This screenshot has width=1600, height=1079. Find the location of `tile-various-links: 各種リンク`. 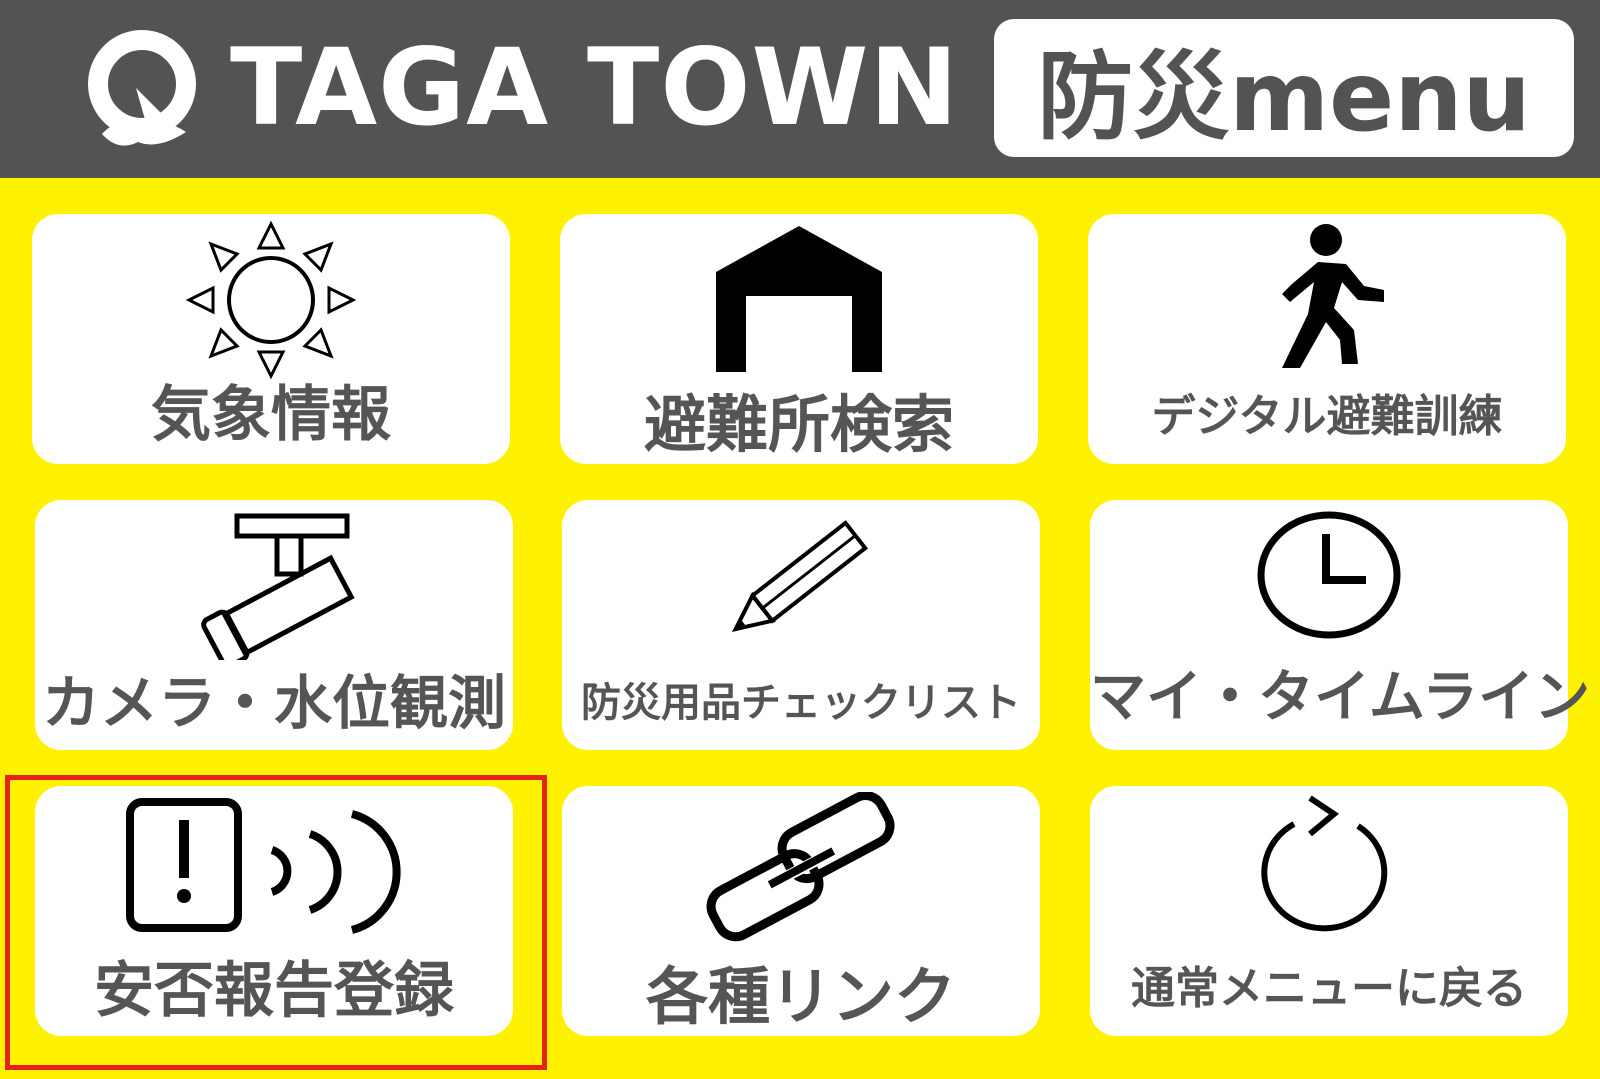

tile-various-links: 各種リンク is located at coordinates (801, 911).